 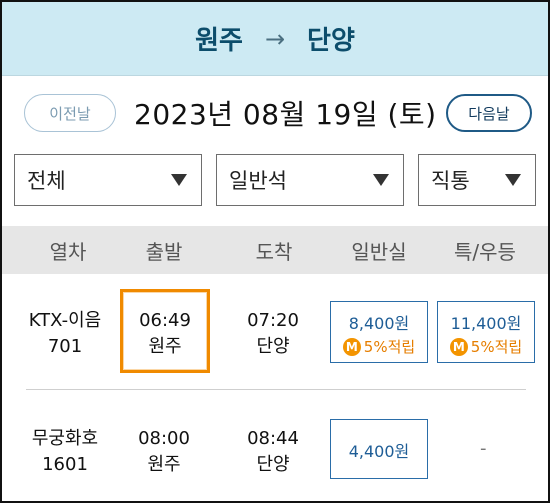 What do you see at coordinates (379, 251) in the screenshot?
I see `col-general: 일반실` at bounding box center [379, 251].